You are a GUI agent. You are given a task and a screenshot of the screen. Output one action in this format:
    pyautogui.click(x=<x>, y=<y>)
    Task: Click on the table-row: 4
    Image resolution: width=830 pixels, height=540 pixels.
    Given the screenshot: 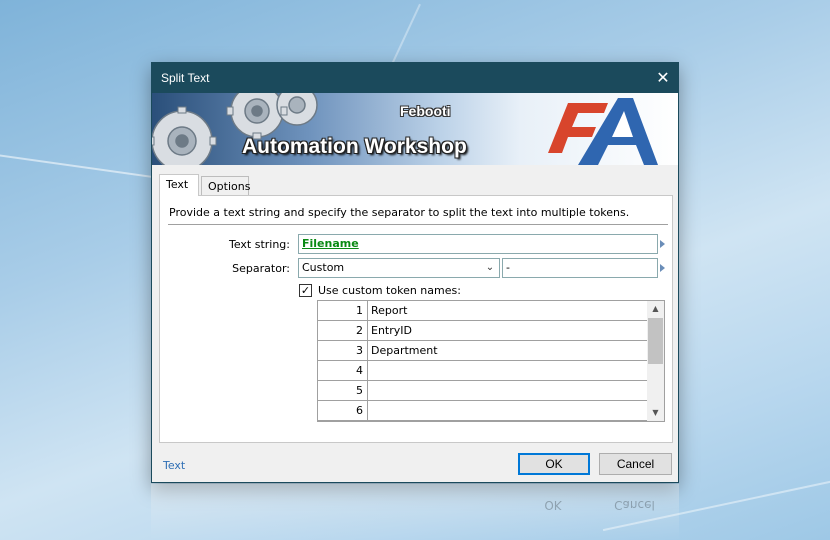 What is the action you would take?
    pyautogui.click(x=483, y=371)
    